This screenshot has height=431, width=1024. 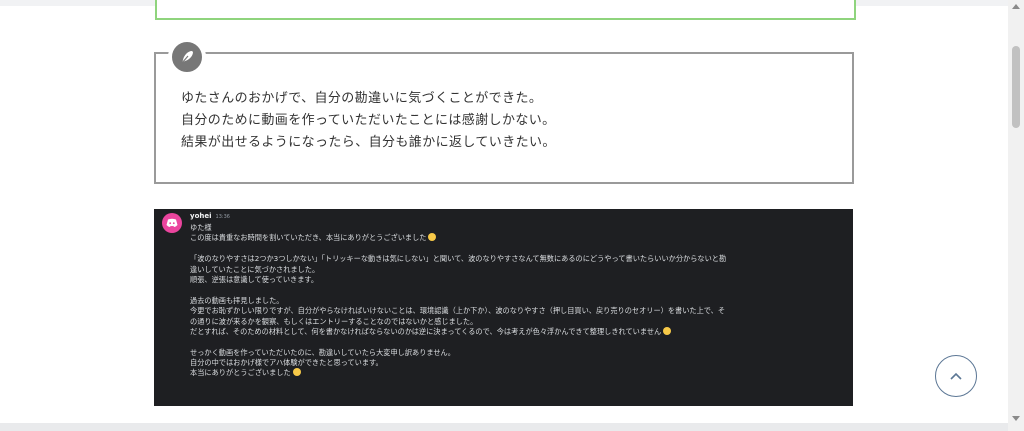 I want to click on discord-logo-icon, so click(x=172, y=223).